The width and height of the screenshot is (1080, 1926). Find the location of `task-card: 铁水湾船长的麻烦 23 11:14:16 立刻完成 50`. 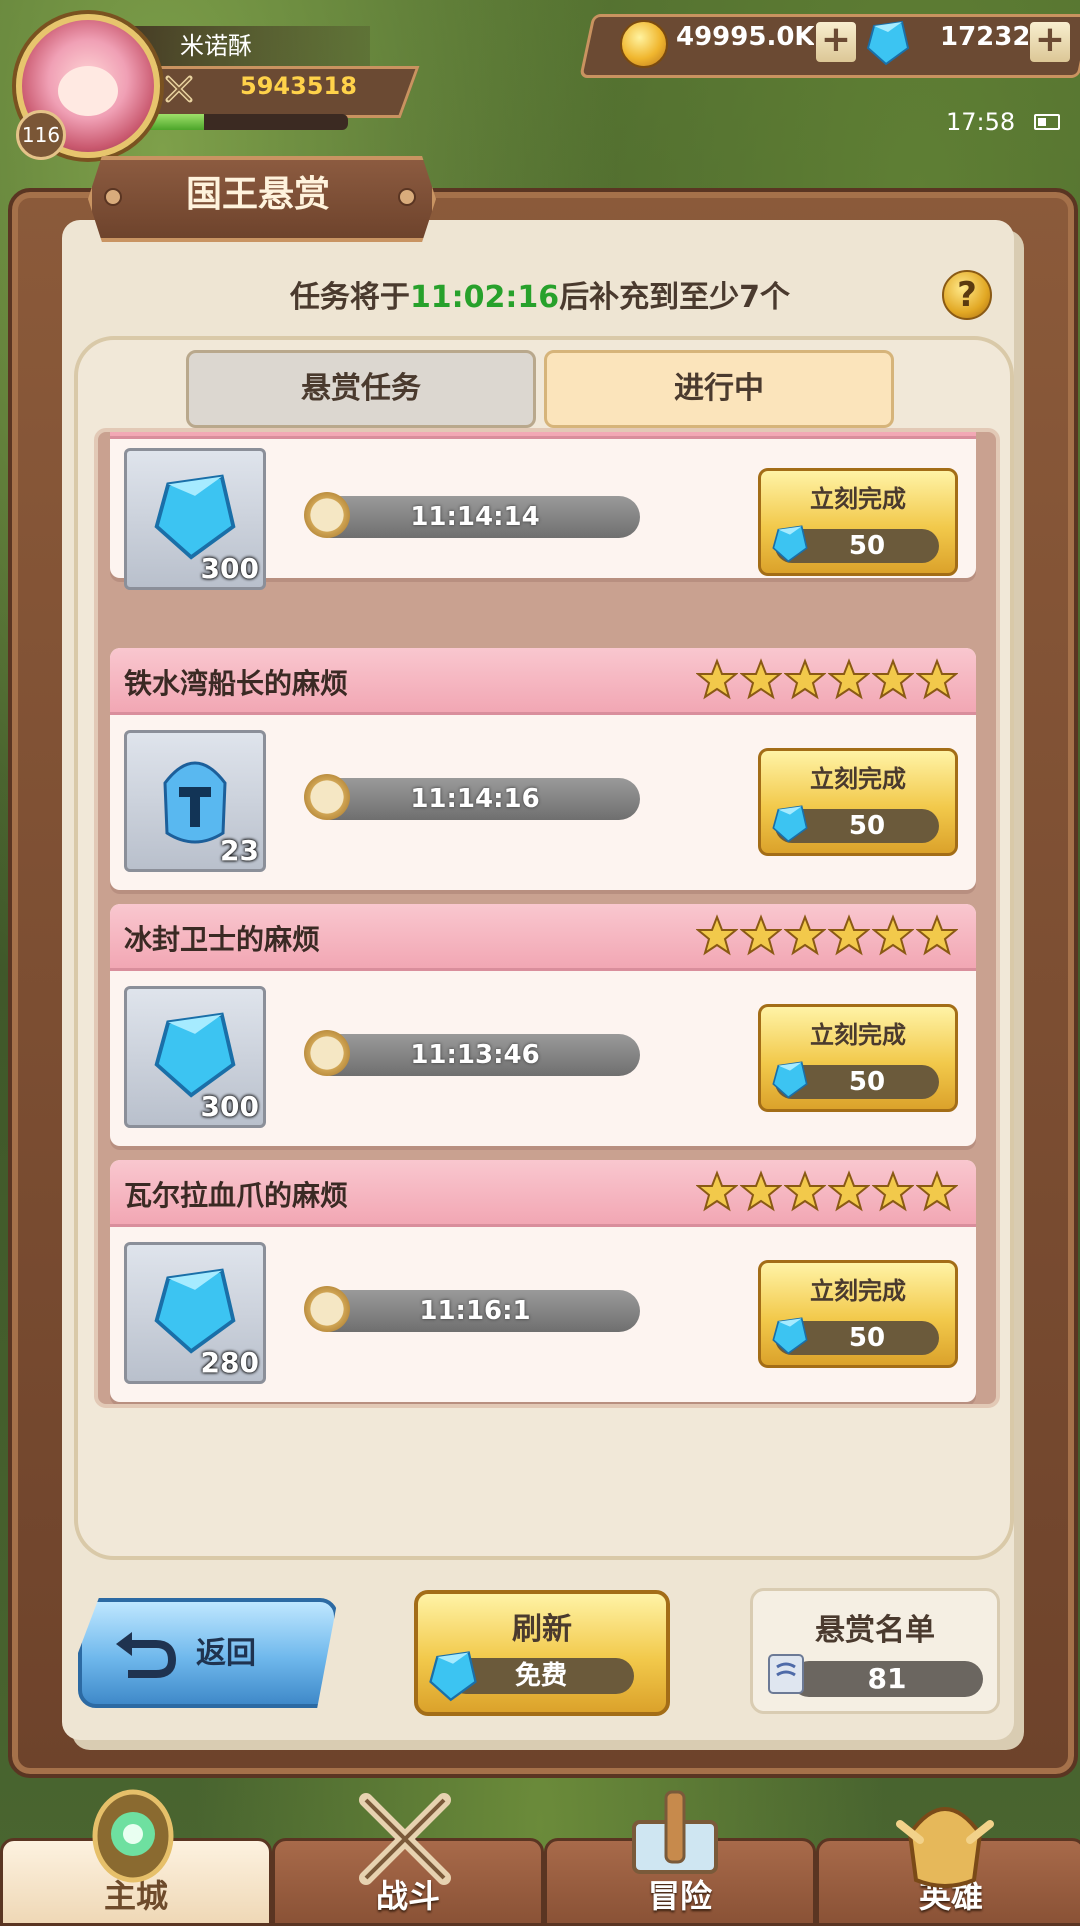

task-card: 铁水湾船长的麻烦 23 11:14:16 立刻完成 50 is located at coordinates (543, 769).